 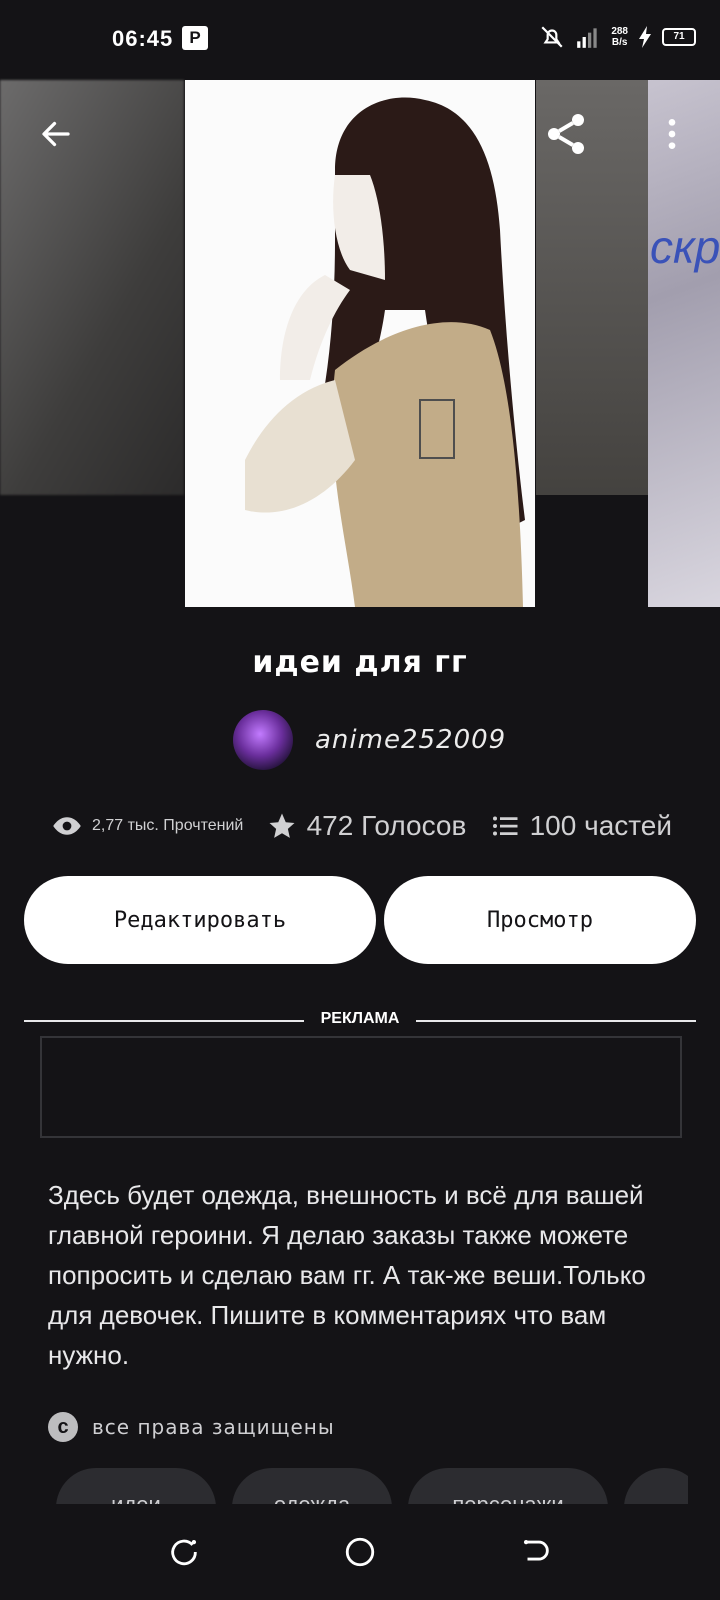 I want to click on list-icon, so click(x=505, y=826).